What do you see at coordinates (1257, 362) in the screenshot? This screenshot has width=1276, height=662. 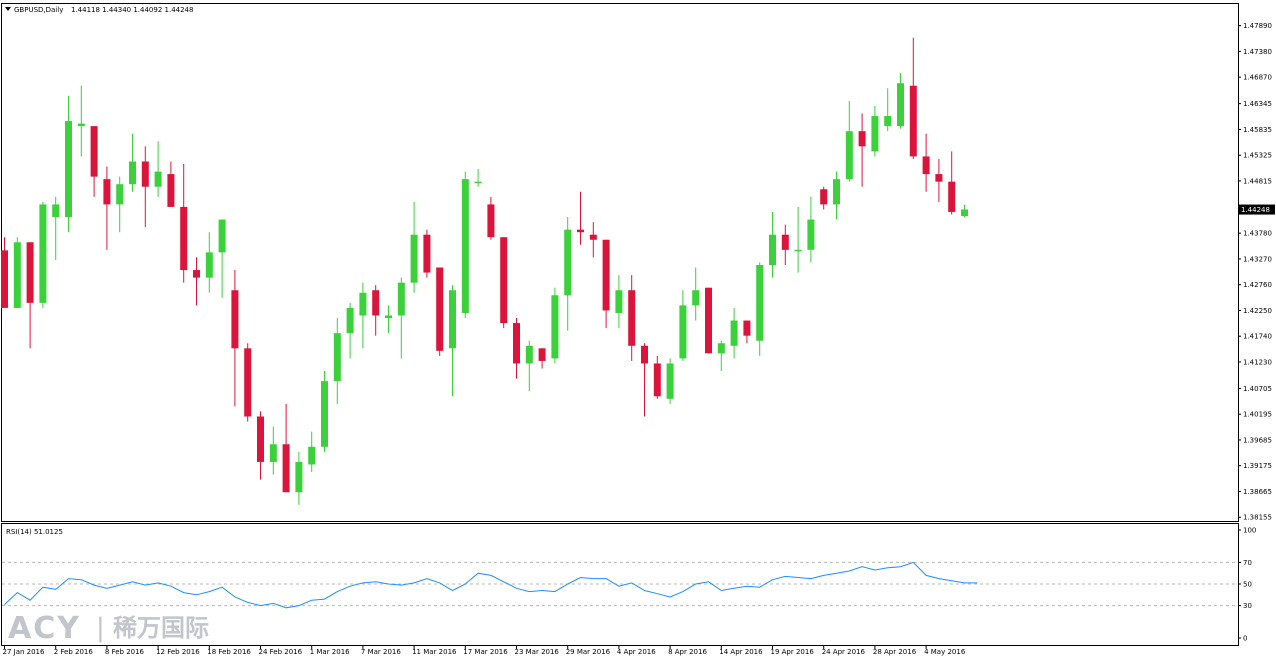 I see `price-tick-label: 1.41230` at bounding box center [1257, 362].